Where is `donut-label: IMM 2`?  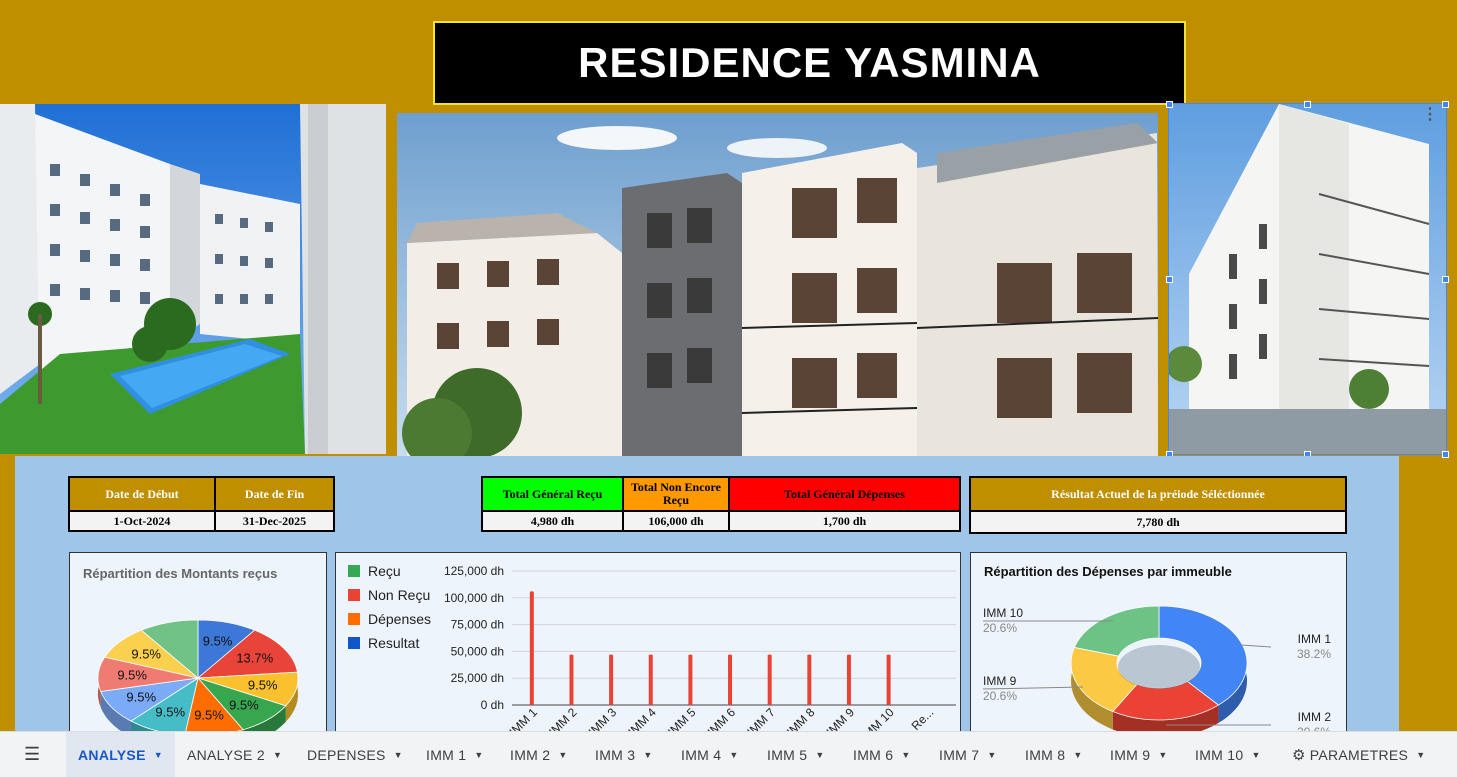
donut-label: IMM 2 is located at coordinates (1315, 717).